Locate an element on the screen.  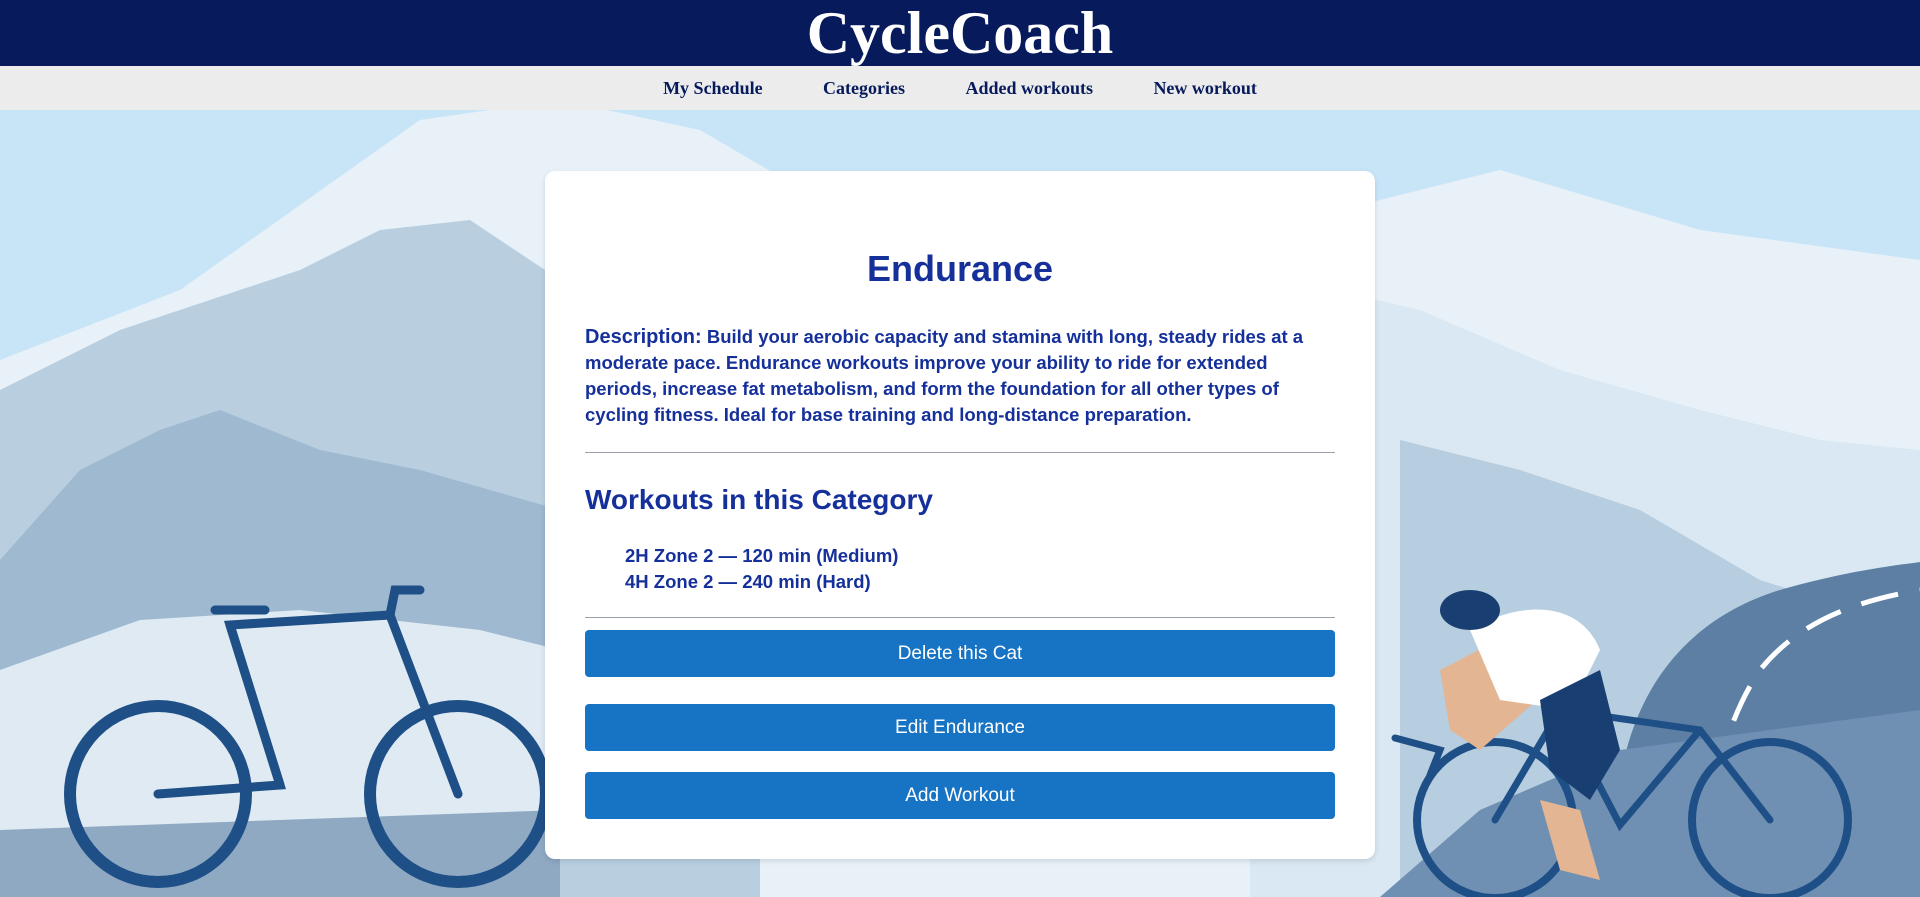
nav-item-my-schedule: My Schedule is located at coordinates (713, 88).